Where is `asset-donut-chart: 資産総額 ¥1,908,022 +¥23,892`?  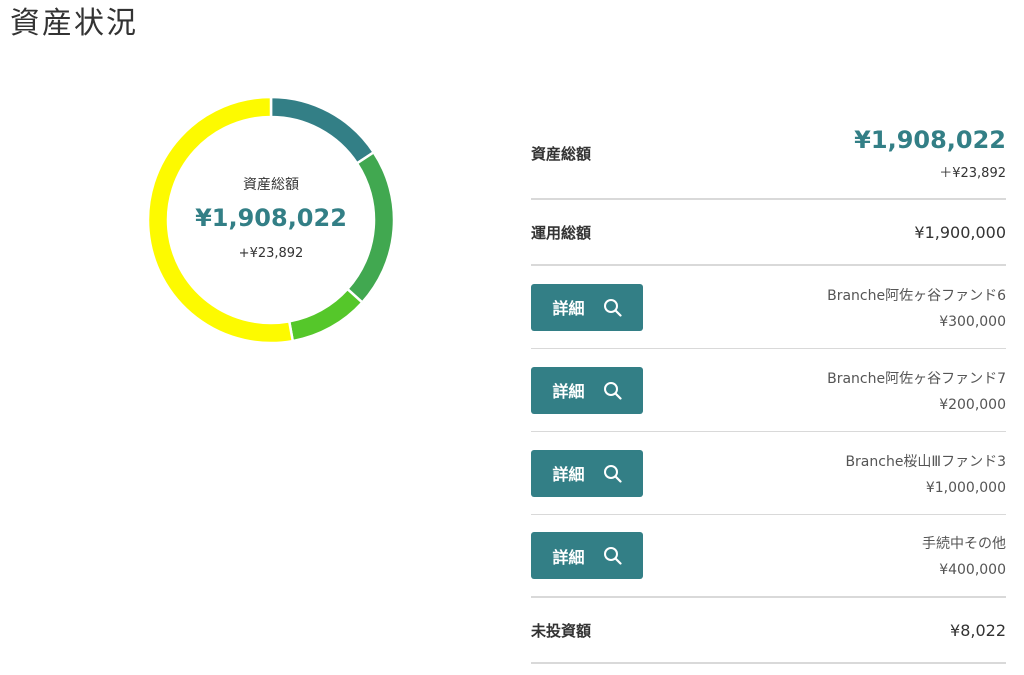 asset-donut-chart: 資産総額 ¥1,908,022 +¥23,892 is located at coordinates (271, 220).